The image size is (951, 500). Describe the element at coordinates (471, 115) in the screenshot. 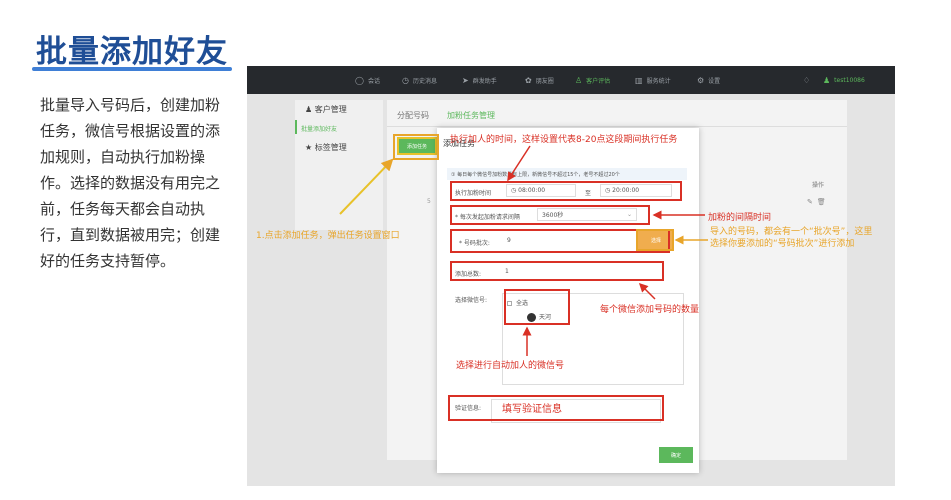

I see `tab-add-fans-task: 加粉任务管理` at that location.